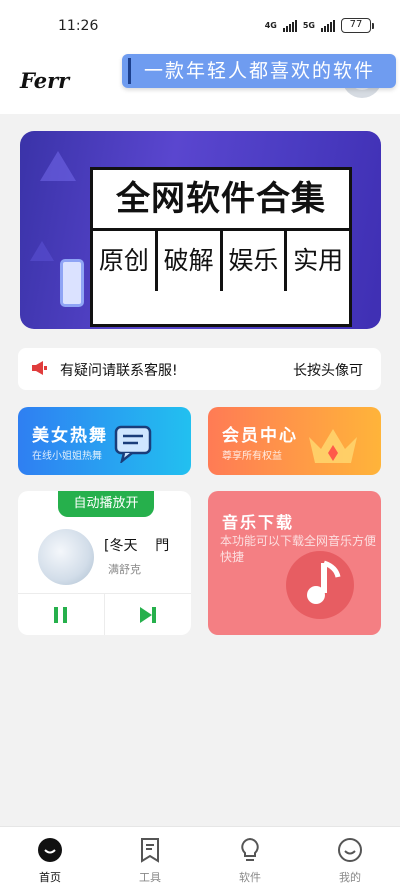  What do you see at coordinates (250, 877) in the screenshot?
I see `tab-software-label: 软件` at bounding box center [250, 877].